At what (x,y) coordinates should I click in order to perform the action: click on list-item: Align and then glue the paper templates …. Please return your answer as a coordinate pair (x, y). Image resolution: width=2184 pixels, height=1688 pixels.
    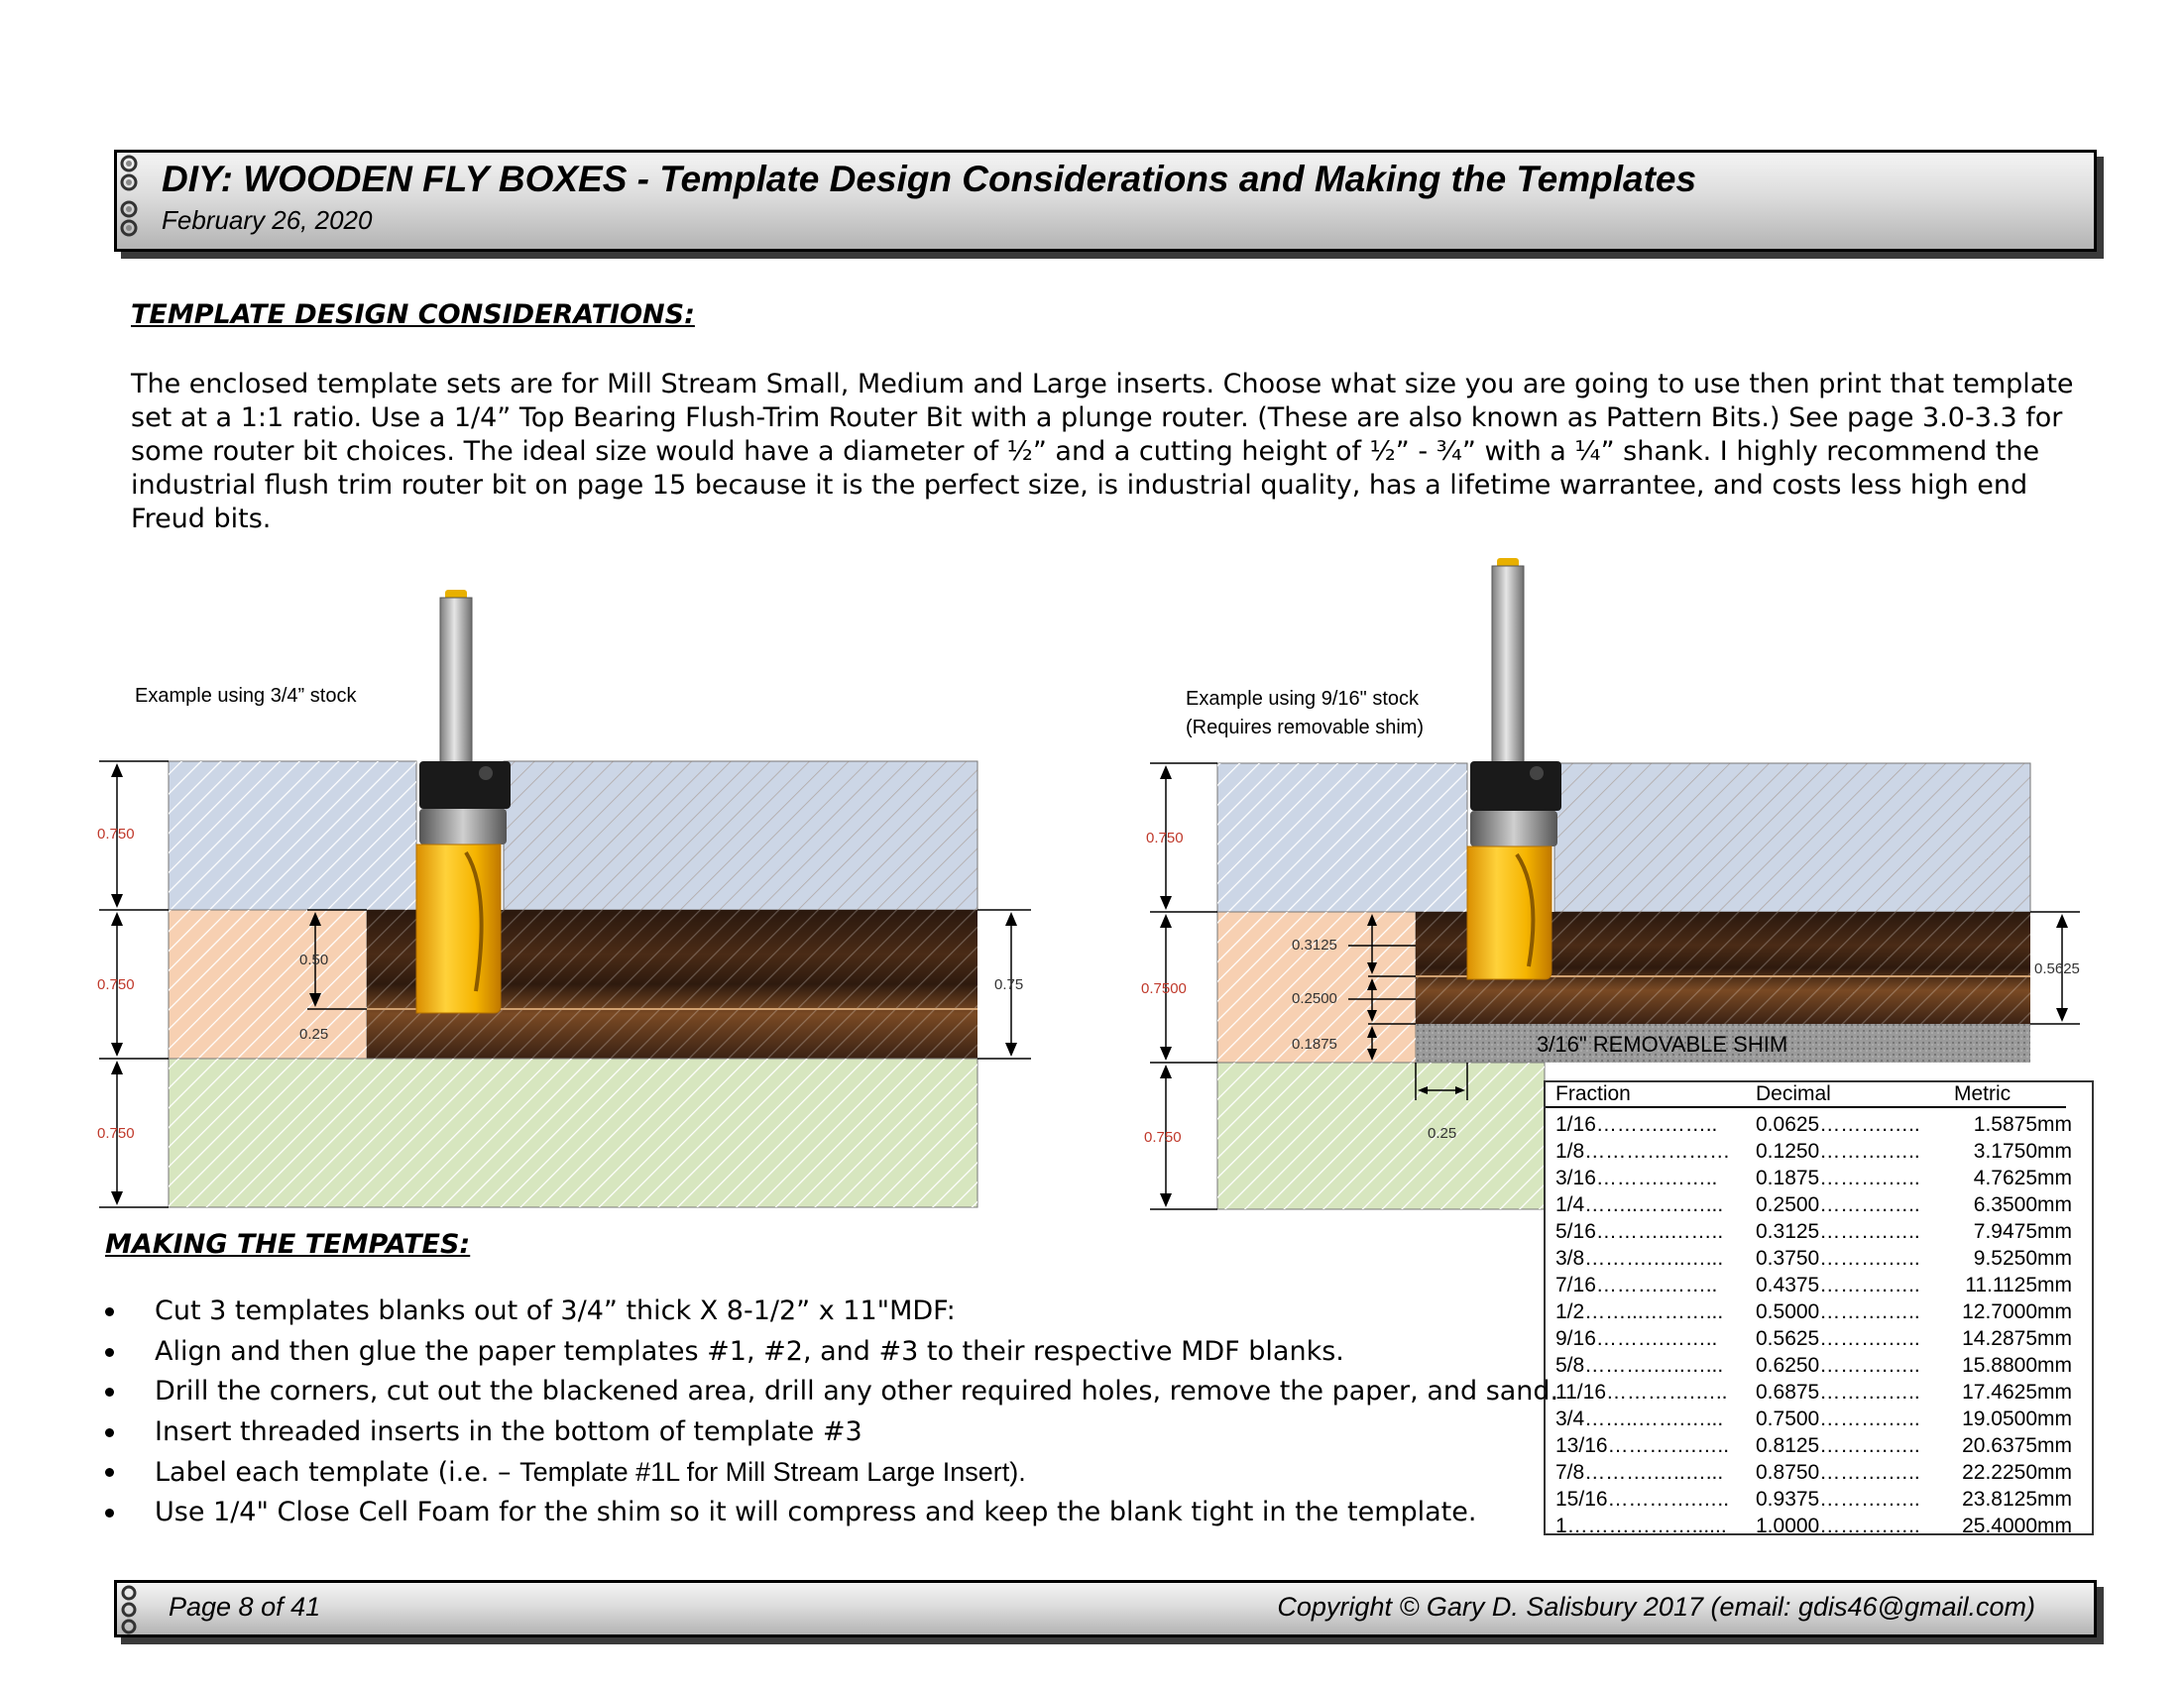
    Looking at the image, I should click on (813, 1353).